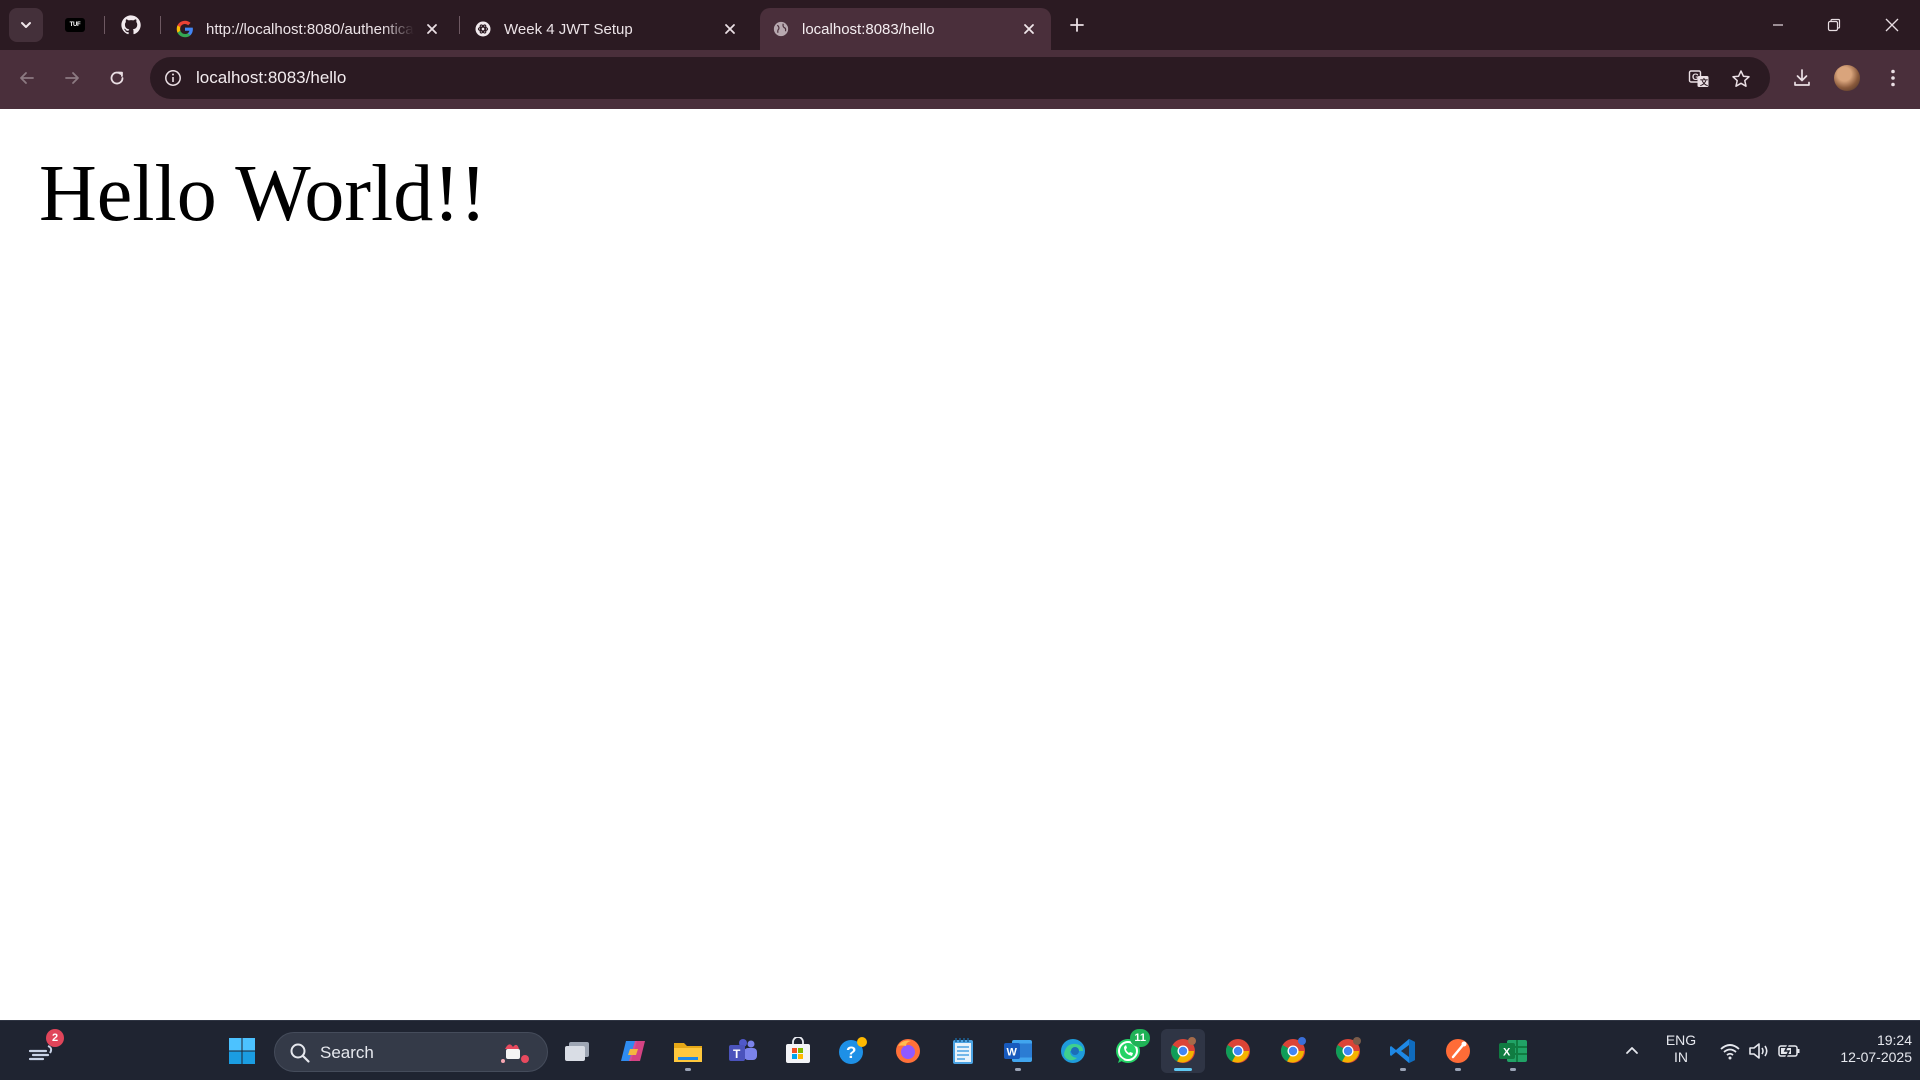 The width and height of the screenshot is (1920, 1080). What do you see at coordinates (868, 29) in the screenshot?
I see `tab-title: localhost:8083/hello` at bounding box center [868, 29].